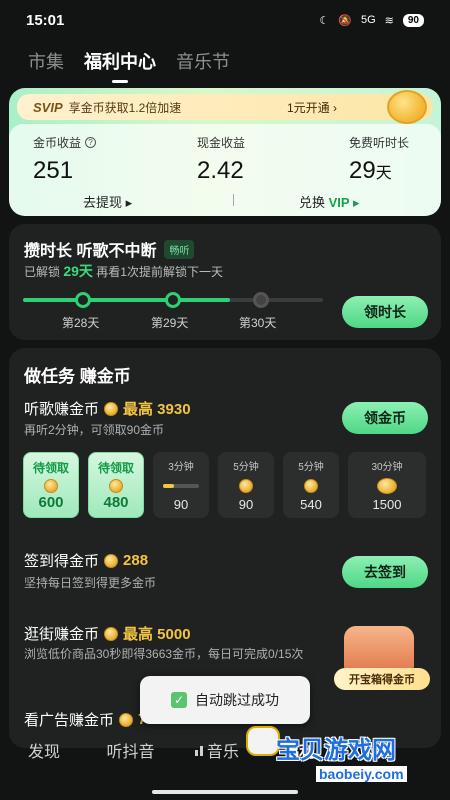  What do you see at coordinates (86, 560) in the screenshot?
I see `signin-task-title: 签到得金币 288` at bounding box center [86, 560].